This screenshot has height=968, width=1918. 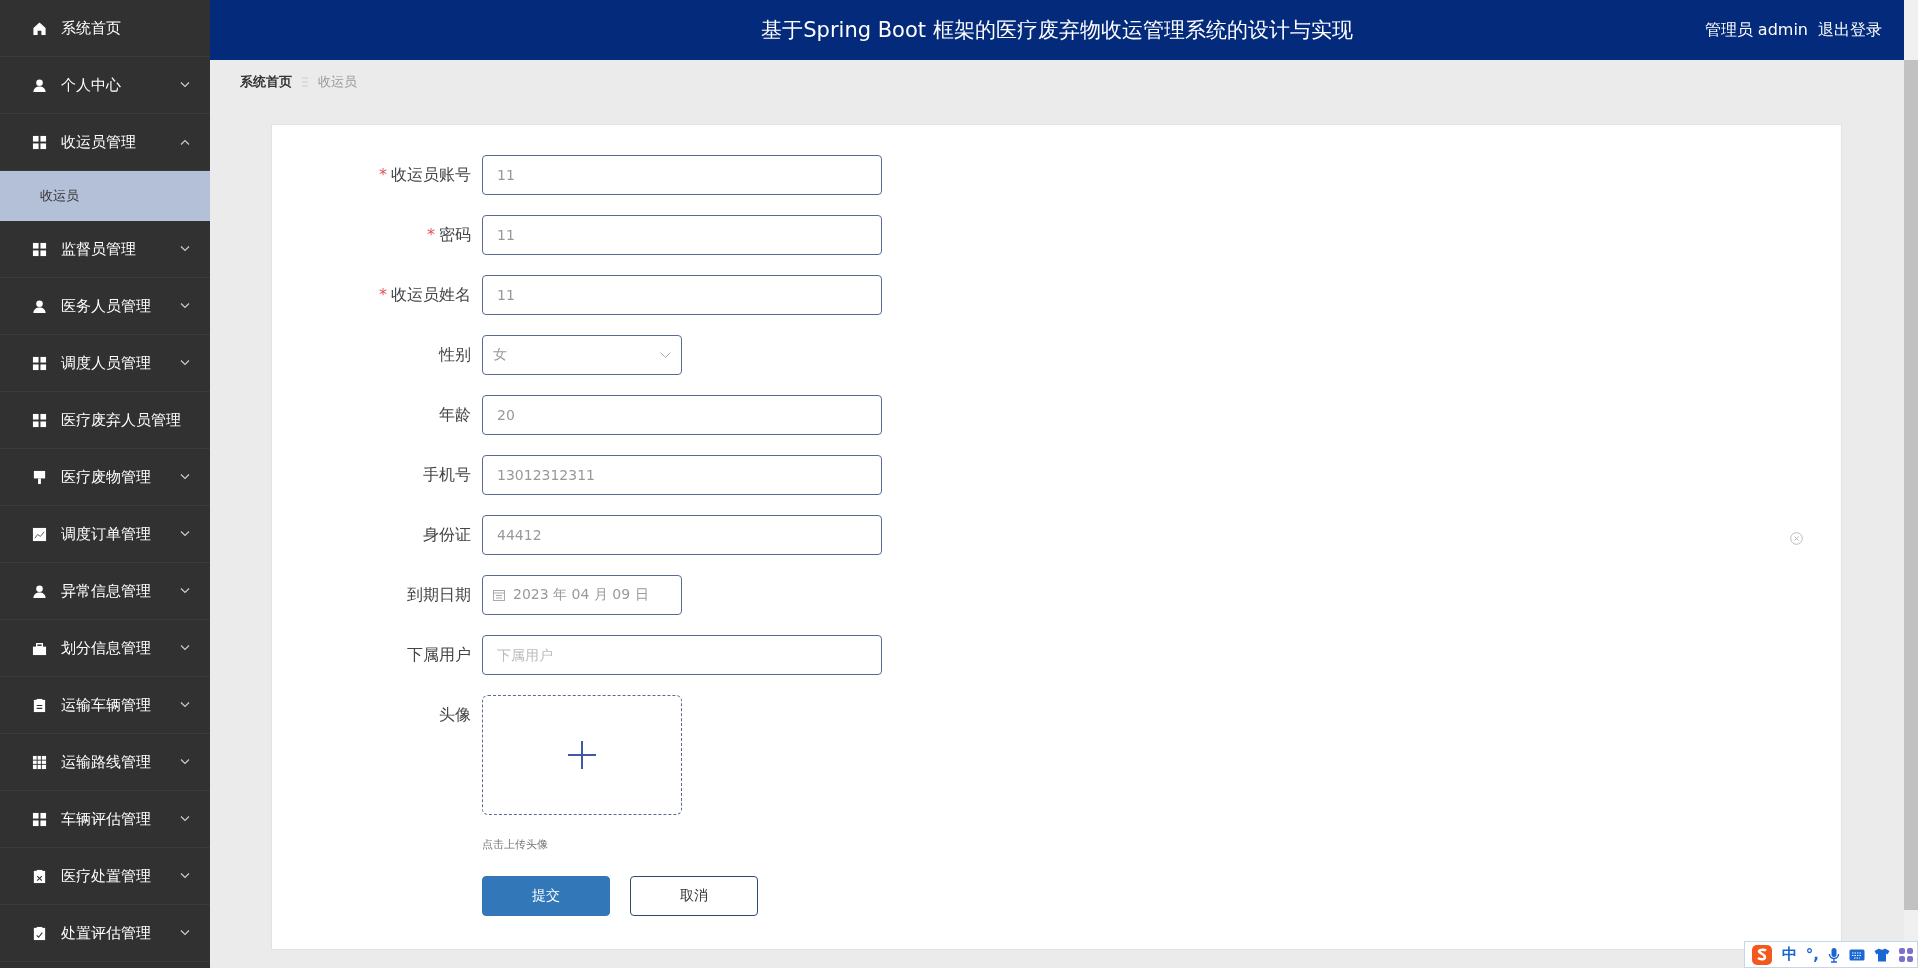 What do you see at coordinates (582, 755) in the screenshot?
I see `plus-icon` at bounding box center [582, 755].